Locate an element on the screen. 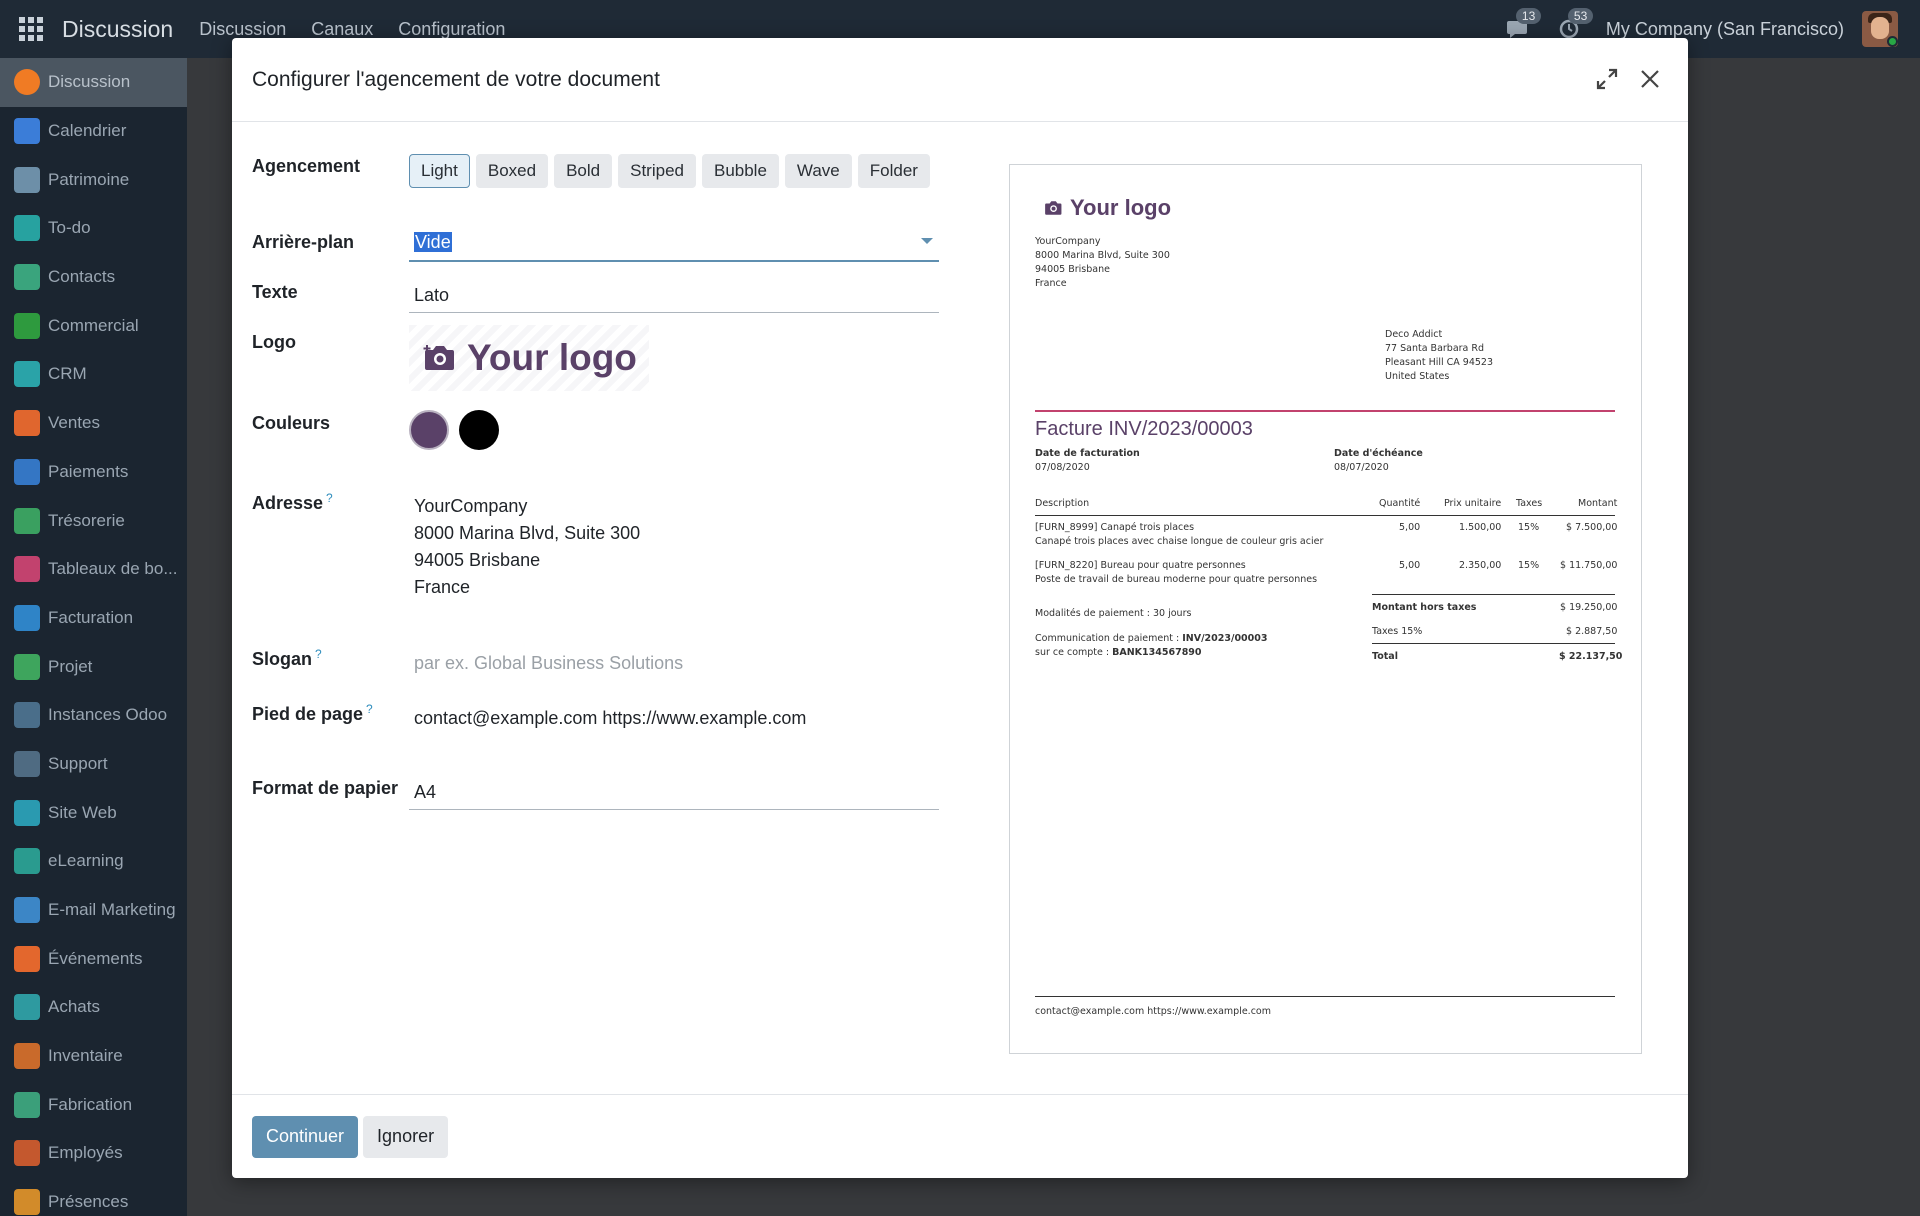 The width and height of the screenshot is (1920, 1216). sidebar-item-email-marketing: E-mail Marketing is located at coordinates (93, 910).